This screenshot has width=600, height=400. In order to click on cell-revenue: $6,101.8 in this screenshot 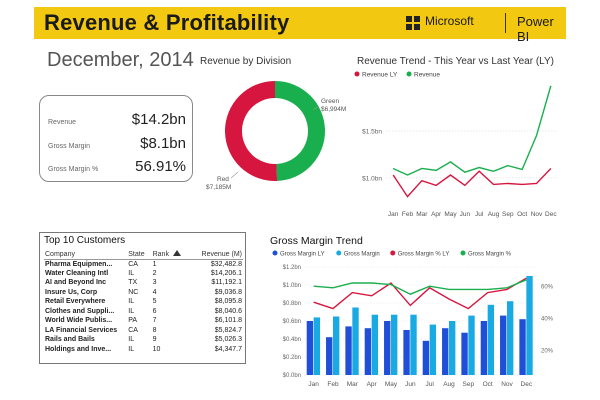, I will do `click(228, 321)`.